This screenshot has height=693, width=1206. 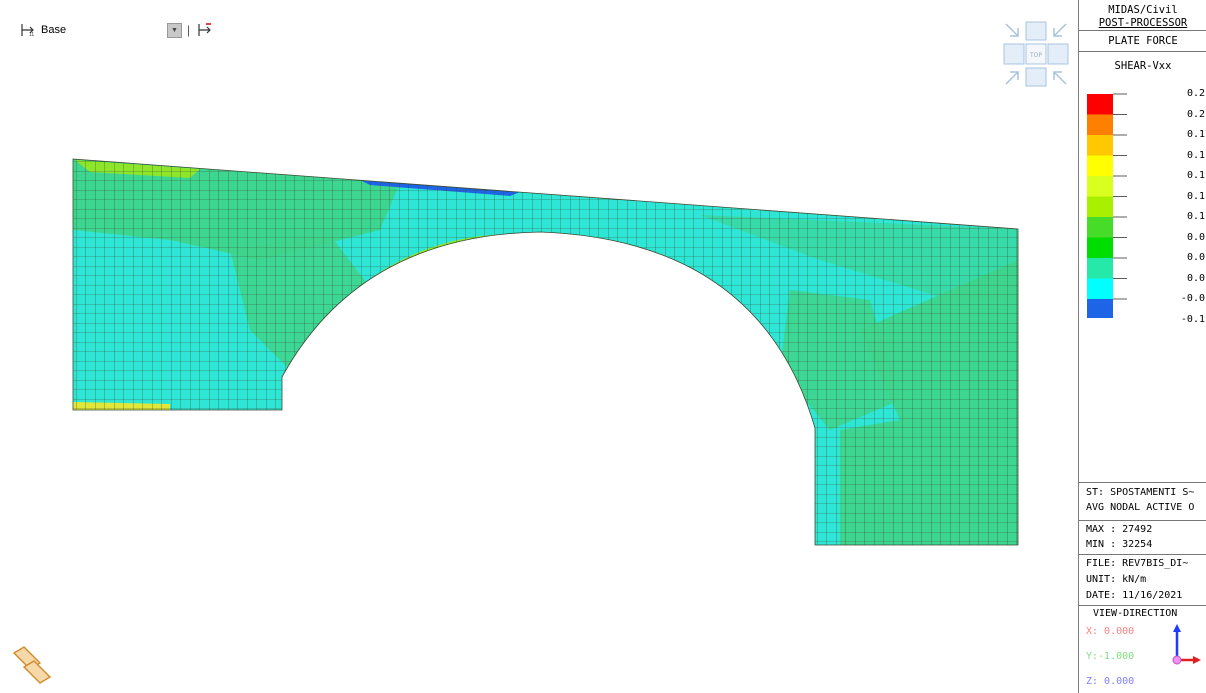 I want to click on story-level-arrow-icon, so click(x=205, y=30).